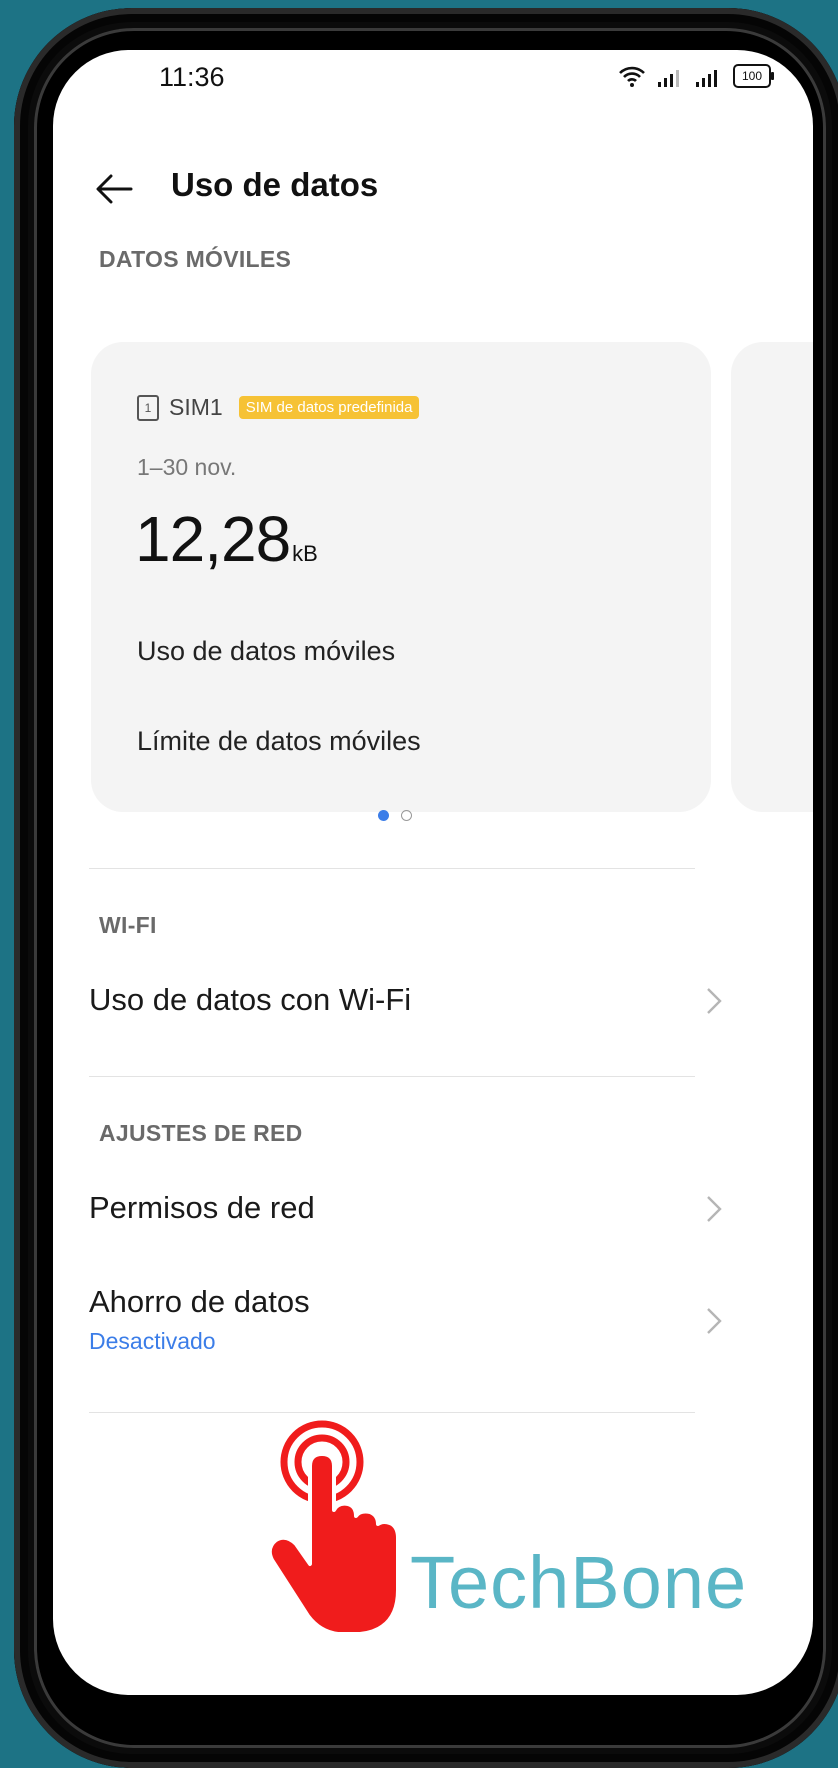 This screenshot has width=838, height=1768. I want to click on carousel-dot, so click(406, 815).